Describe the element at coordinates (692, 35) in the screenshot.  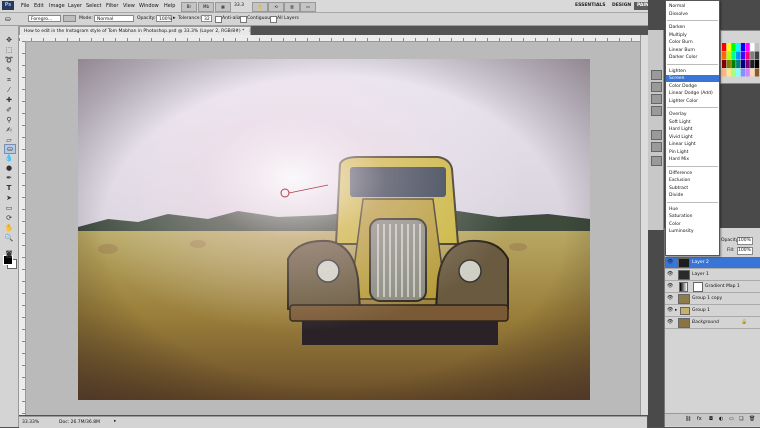
I see `blend-mode-option-multiply: Multiply` at that location.